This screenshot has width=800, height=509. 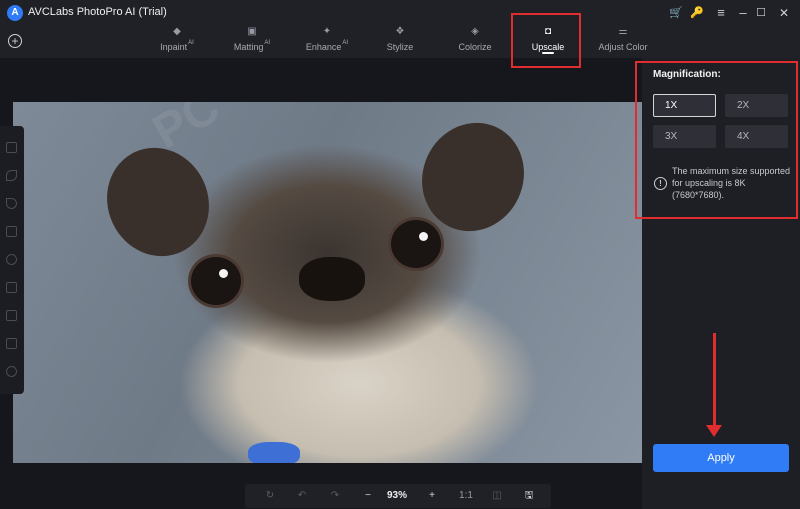 What do you see at coordinates (497, 496) in the screenshot?
I see `compare-icon: ◫` at bounding box center [497, 496].